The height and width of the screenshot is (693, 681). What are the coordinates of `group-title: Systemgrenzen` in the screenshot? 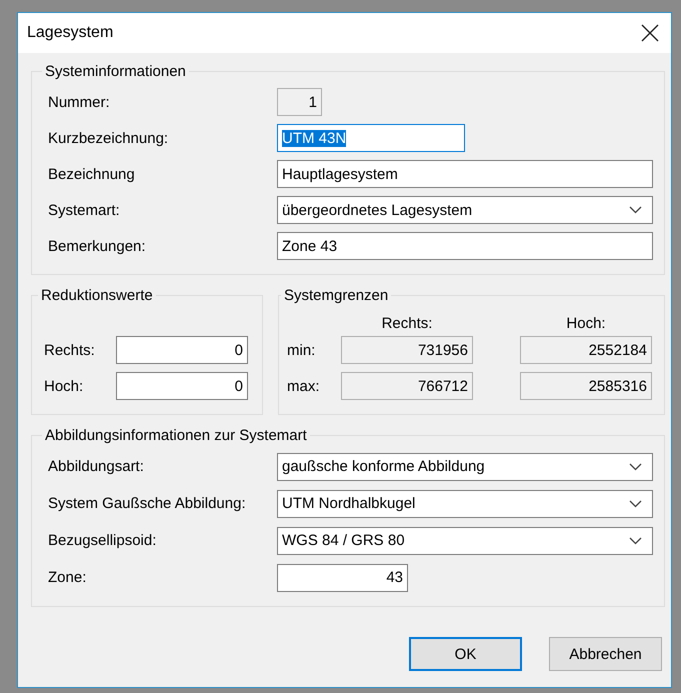 It's located at (336, 295).